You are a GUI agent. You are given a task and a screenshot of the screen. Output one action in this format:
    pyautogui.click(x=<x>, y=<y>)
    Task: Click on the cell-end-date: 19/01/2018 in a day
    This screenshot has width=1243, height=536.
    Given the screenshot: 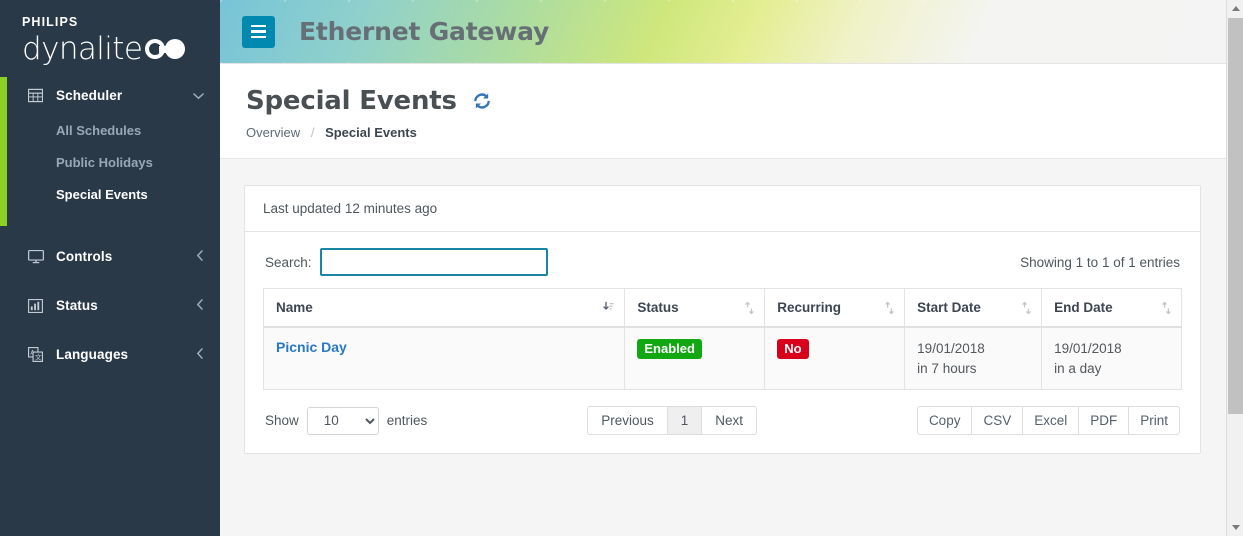 What is the action you would take?
    pyautogui.click(x=1111, y=358)
    